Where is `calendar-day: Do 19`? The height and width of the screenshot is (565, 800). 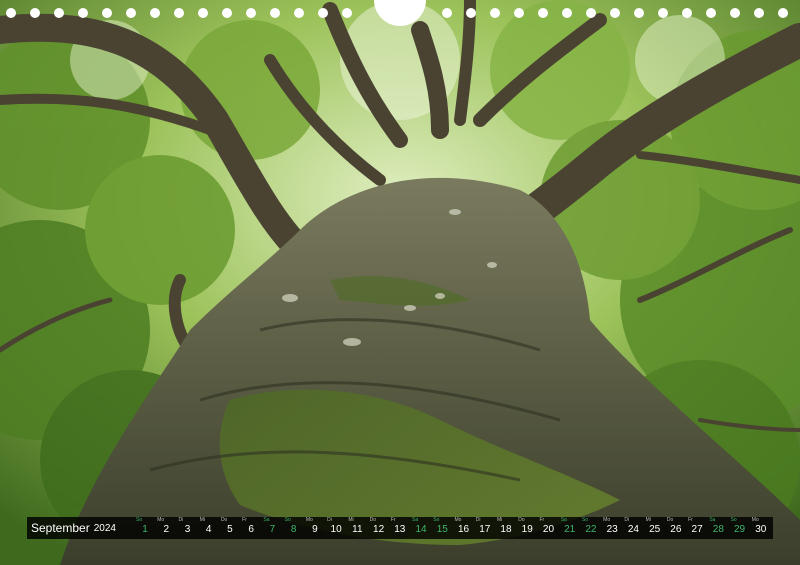 calendar-day: Do 19 is located at coordinates (527, 528).